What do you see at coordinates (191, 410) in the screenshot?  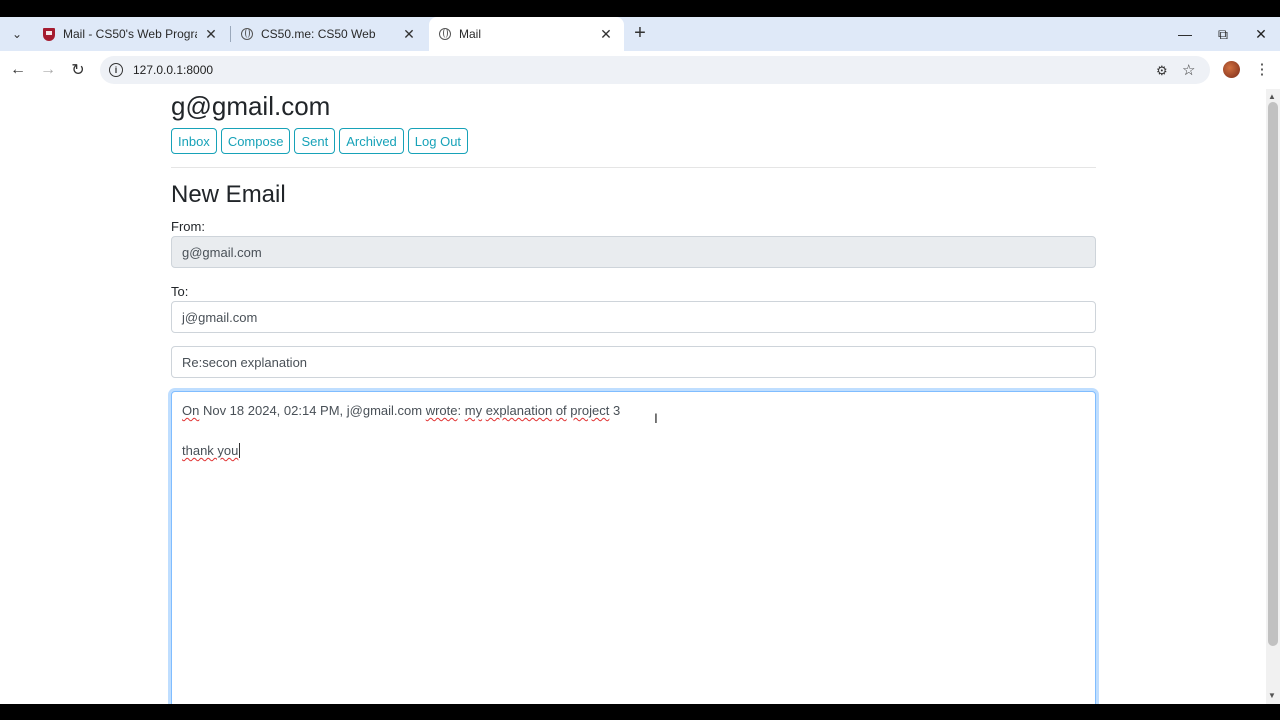 I see `body-word: On` at bounding box center [191, 410].